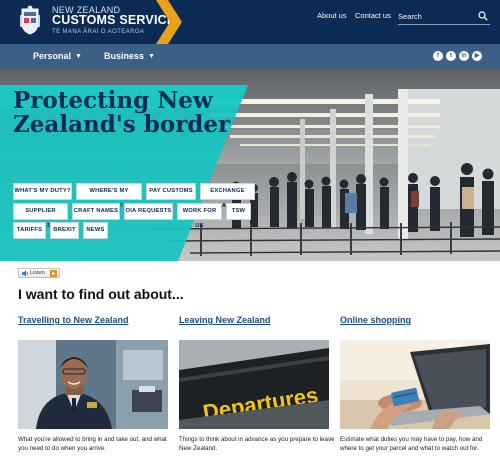 Image resolution: width=500 pixels, height=460 pixels. I want to click on card-image-online-shopping, so click(415, 384).